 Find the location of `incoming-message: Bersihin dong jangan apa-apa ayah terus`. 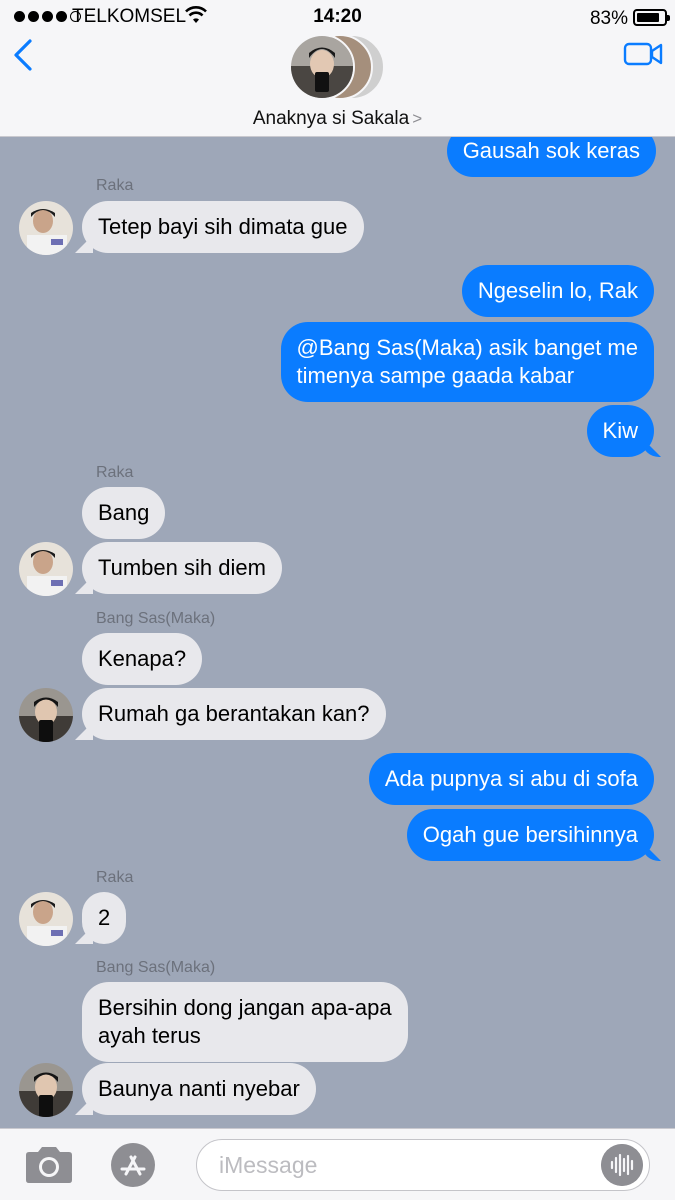

incoming-message: Bersihin dong jangan apa-apa ayah terus is located at coordinates (245, 1022).